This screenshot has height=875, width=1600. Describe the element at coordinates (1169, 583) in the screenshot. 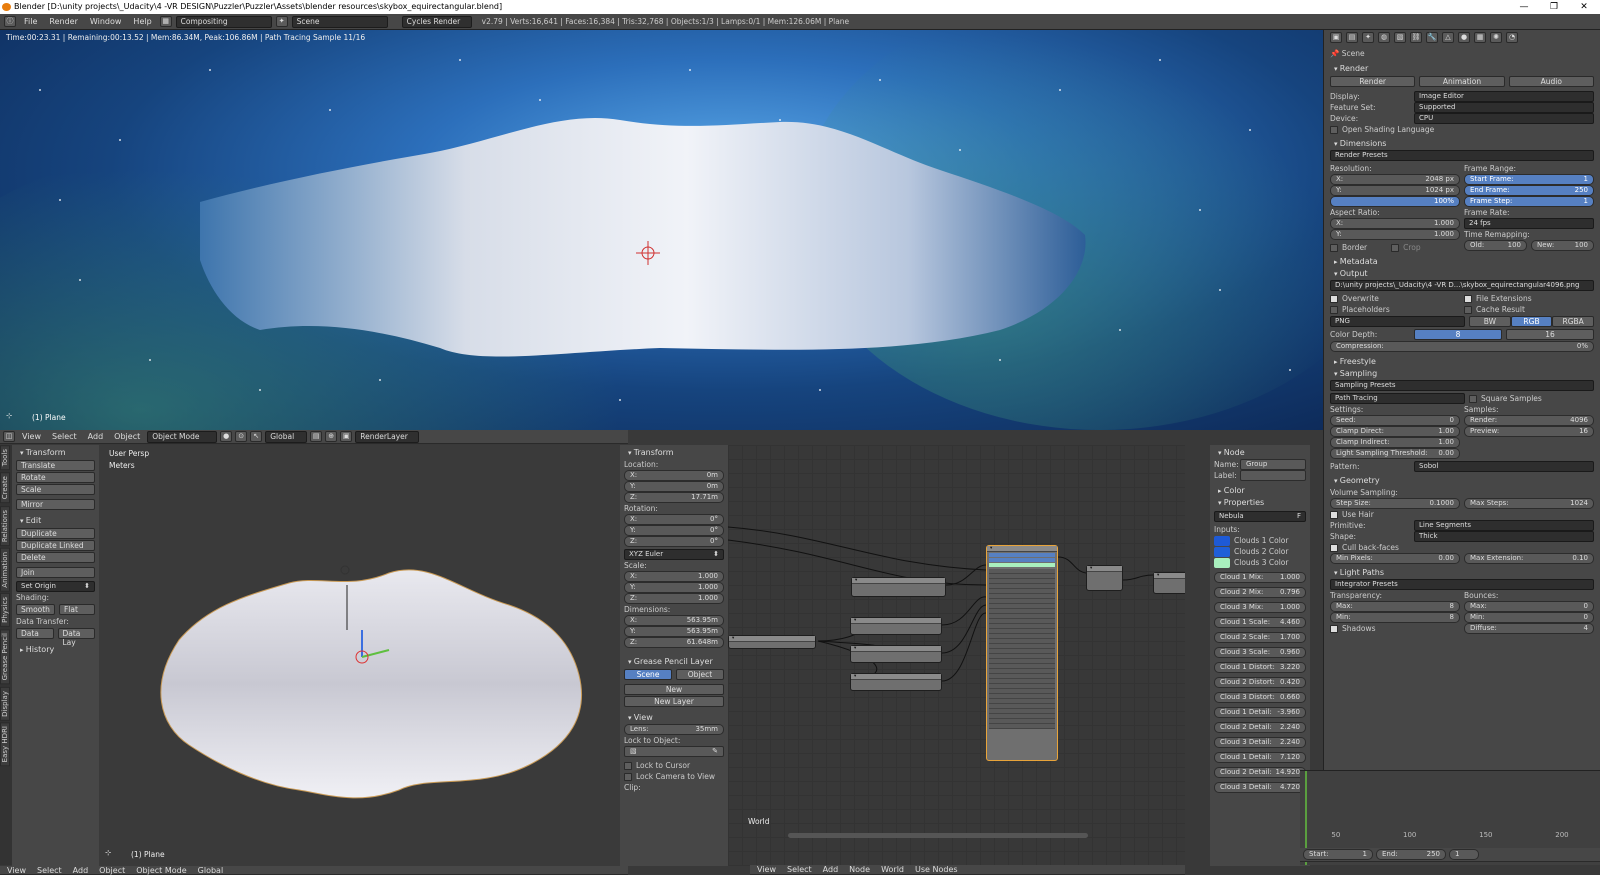

I see `world-output-node: ▾` at that location.